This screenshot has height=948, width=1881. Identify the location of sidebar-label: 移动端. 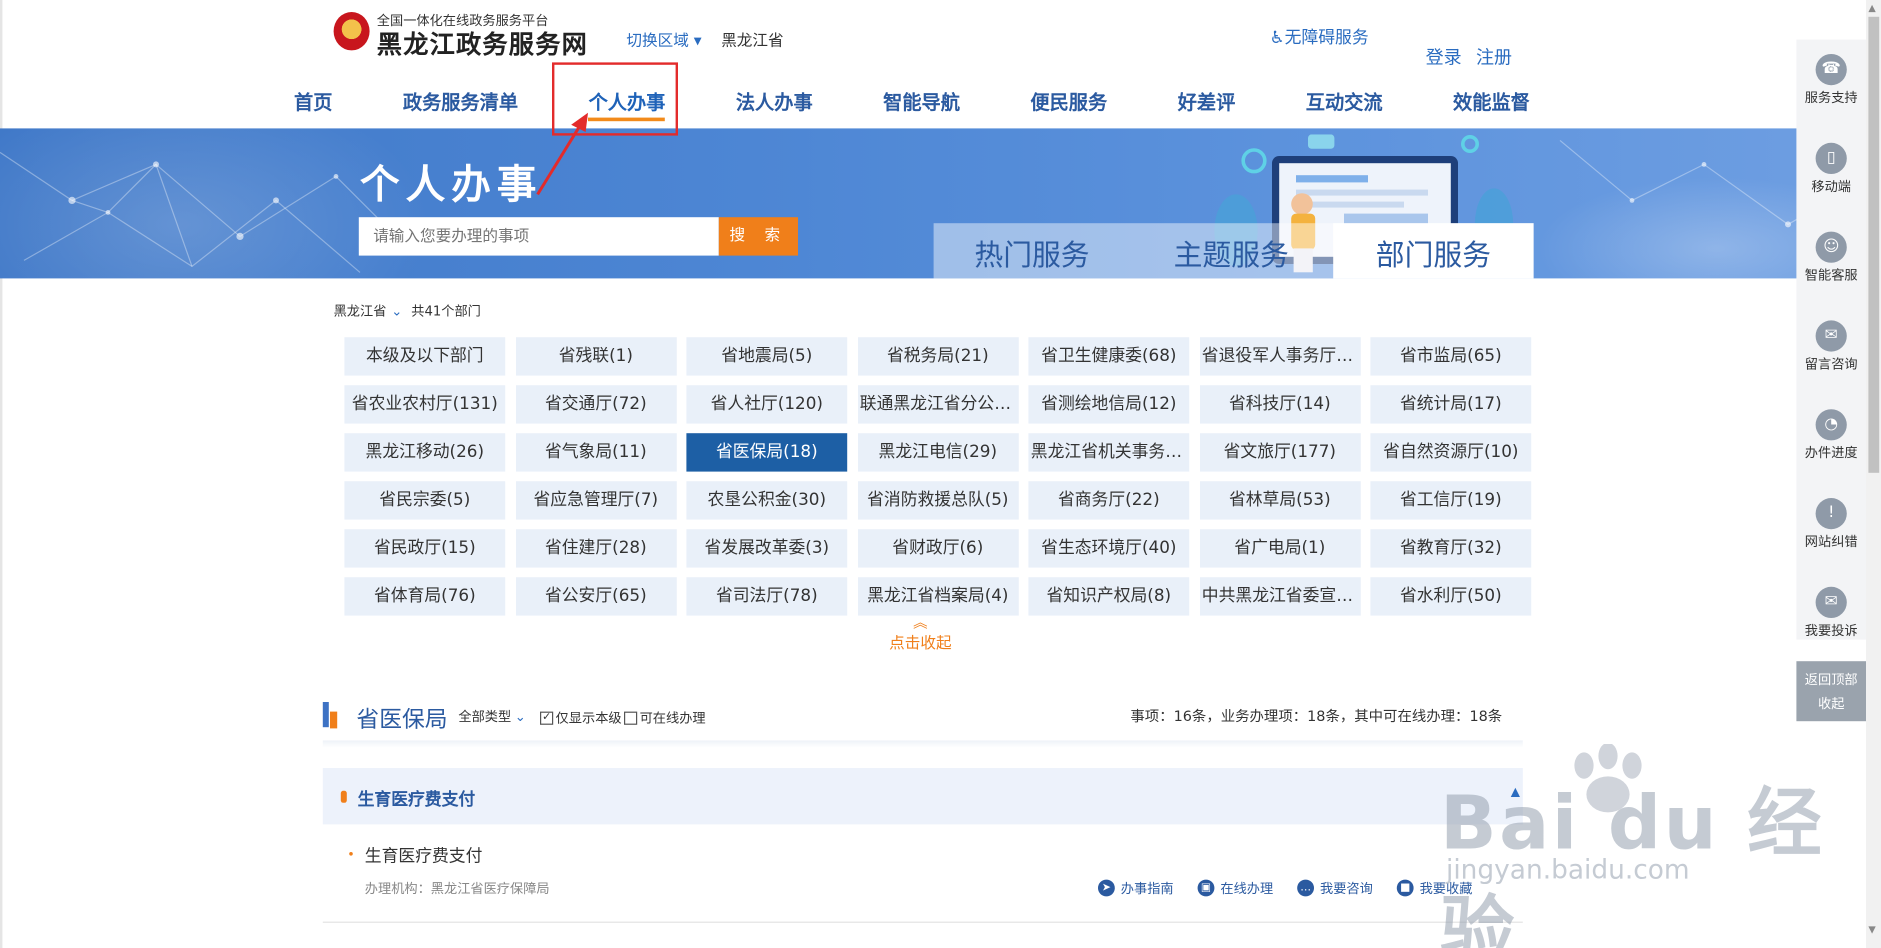
(1831, 186).